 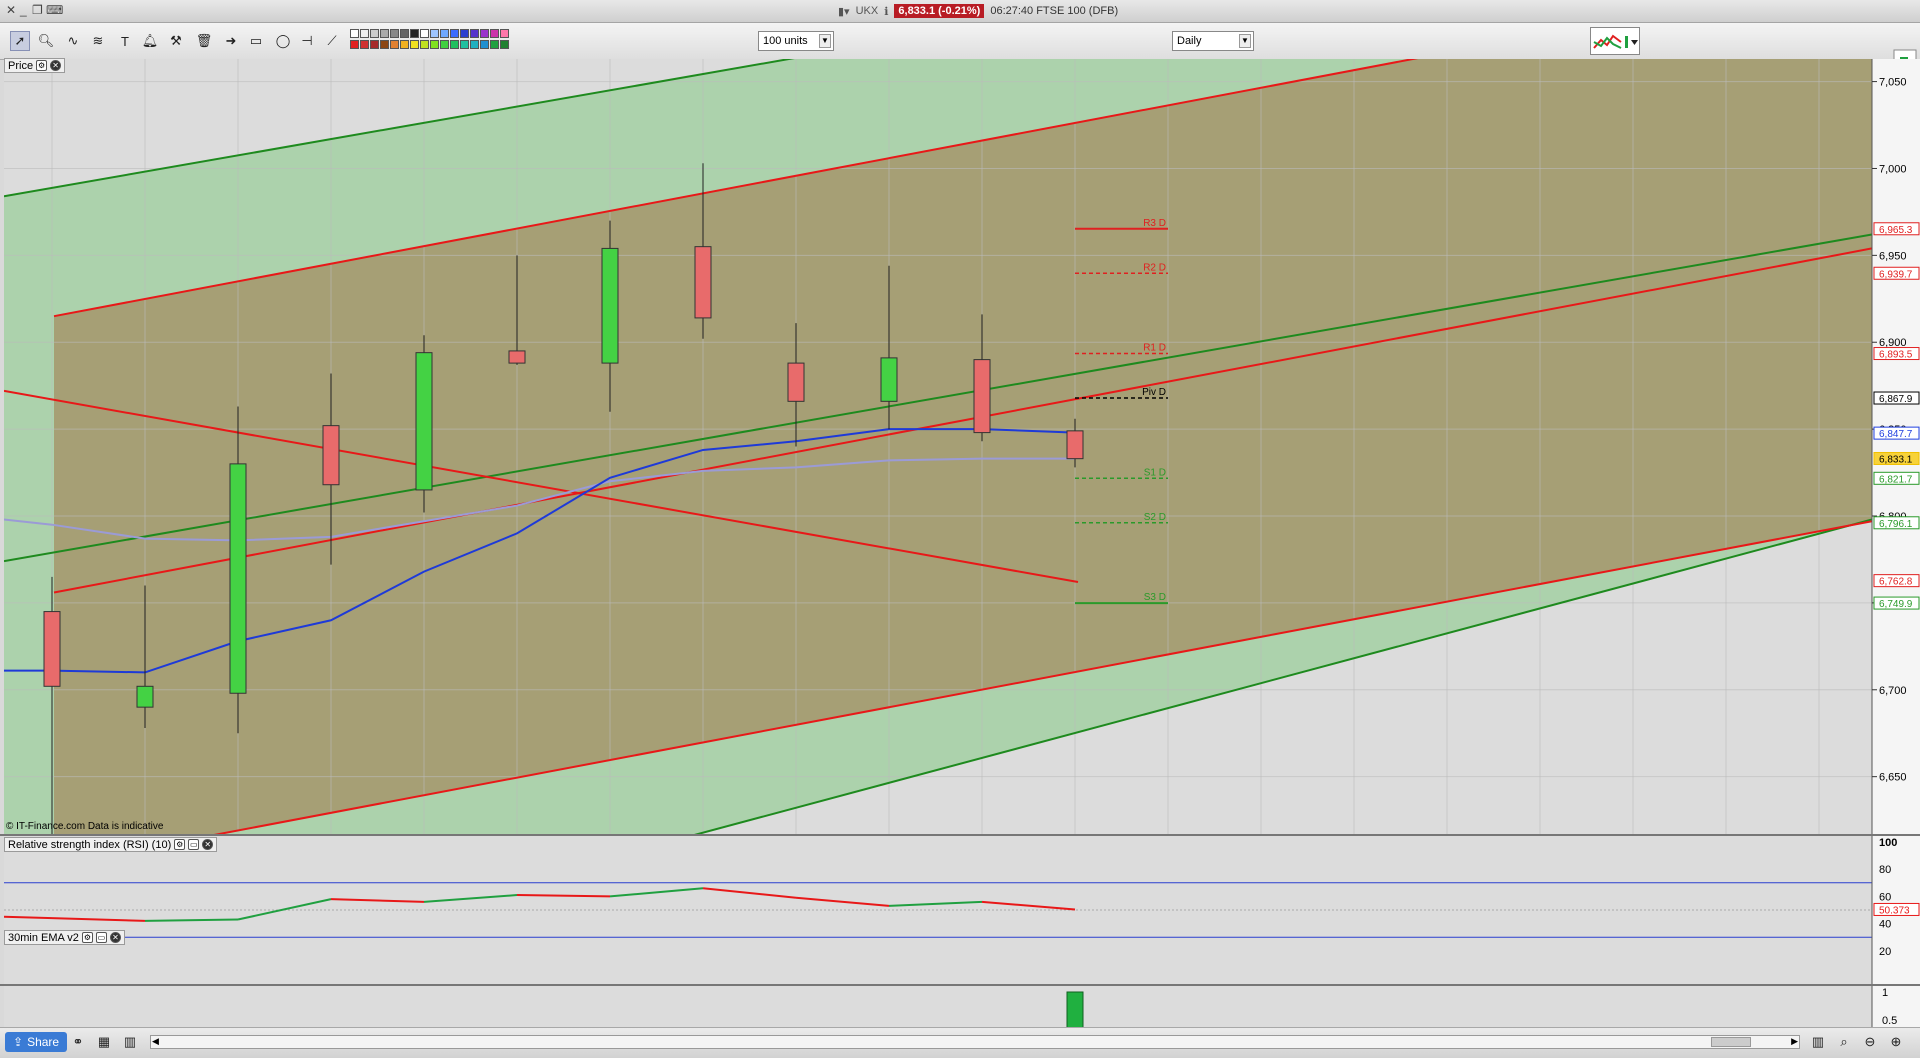 What do you see at coordinates (307, 41) in the screenshot?
I see `horizontal-line-tool-icon: ⊣` at bounding box center [307, 41].